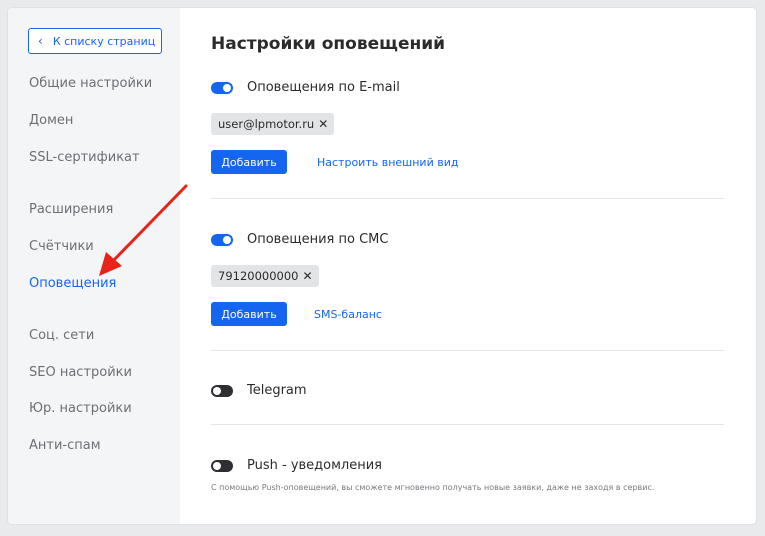  Describe the element at coordinates (61, 246) in the screenshot. I see `sidebar-item-counters: Счётчики` at that location.